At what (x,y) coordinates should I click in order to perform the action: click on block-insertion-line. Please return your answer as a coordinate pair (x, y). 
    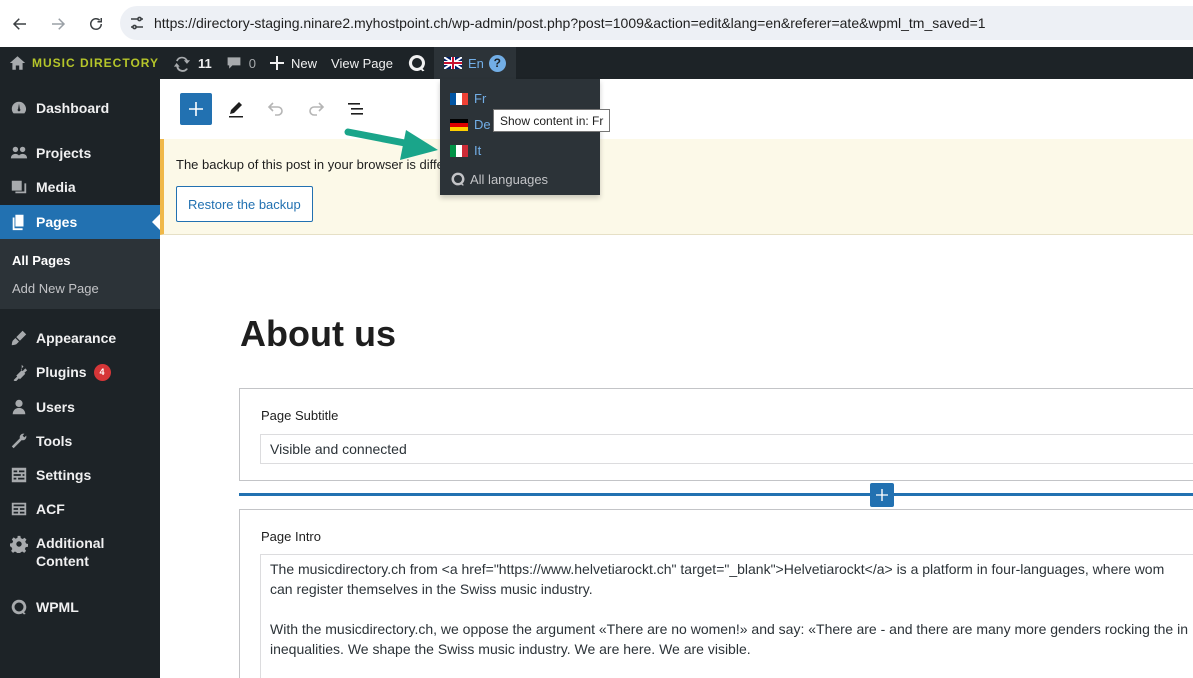
    Looking at the image, I should click on (716, 494).